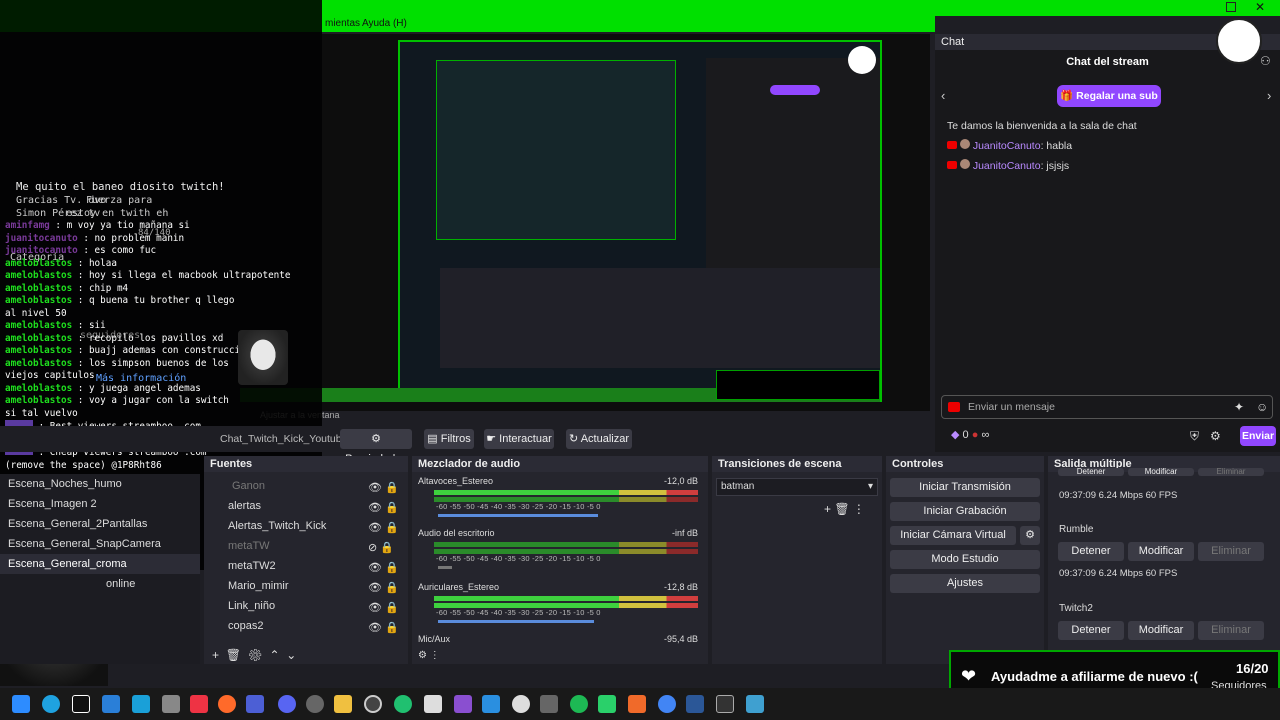 Image resolution: width=1280 pixels, height=720 pixels. What do you see at coordinates (199, 704) in the screenshot?
I see `intellij-icon` at bounding box center [199, 704].